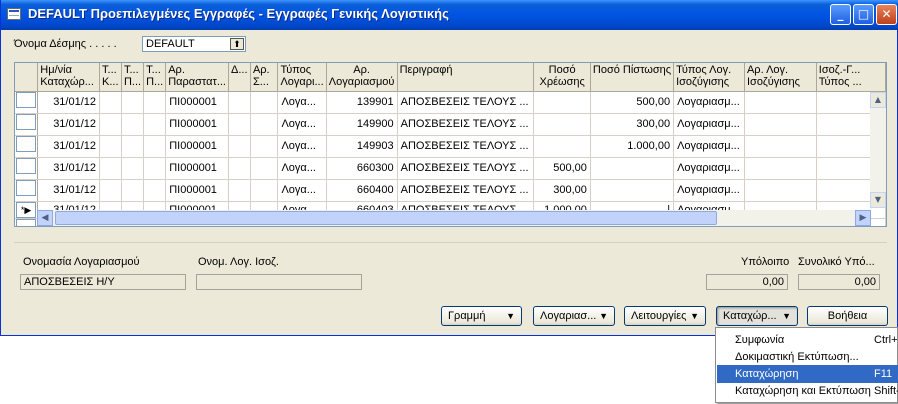  Describe the element at coordinates (362, 102) in the screenshot. I see `table-cell: 139901` at that location.